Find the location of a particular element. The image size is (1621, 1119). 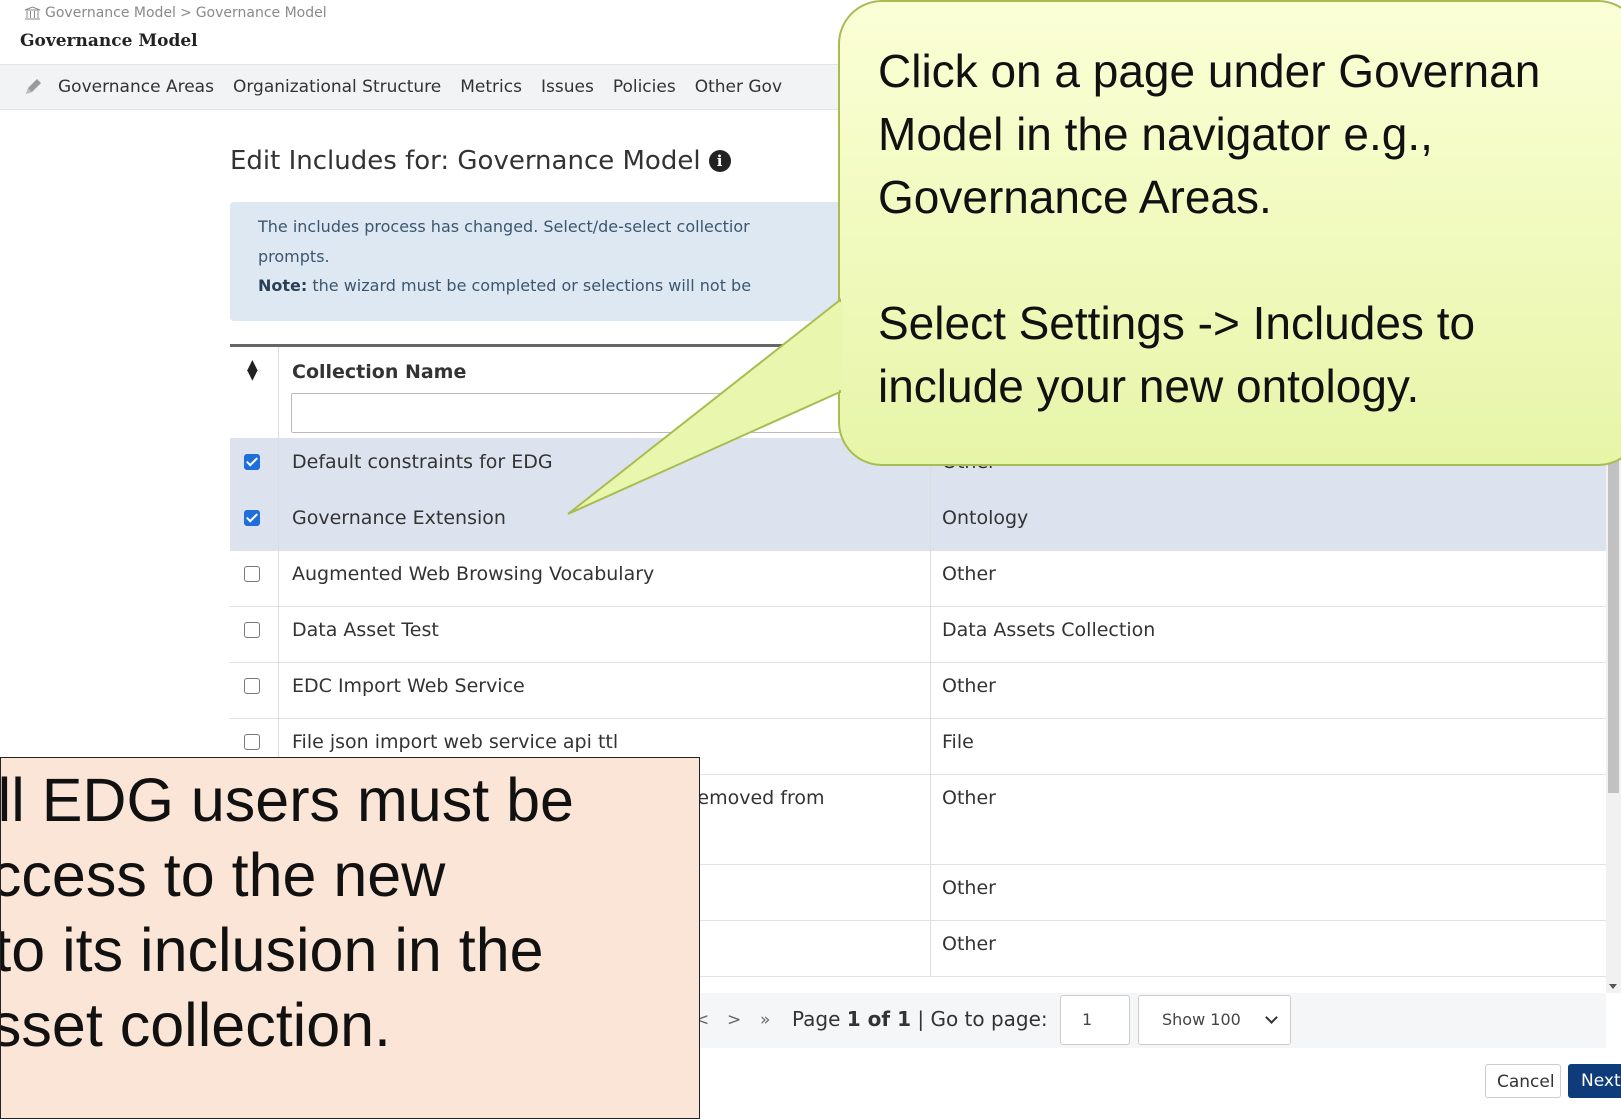

callout-line: Model in the navigator e.g., is located at coordinates (1155, 134).